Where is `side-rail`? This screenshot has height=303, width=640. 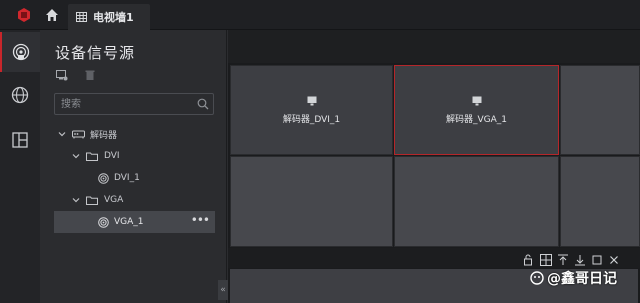
side-rail is located at coordinates (20, 166).